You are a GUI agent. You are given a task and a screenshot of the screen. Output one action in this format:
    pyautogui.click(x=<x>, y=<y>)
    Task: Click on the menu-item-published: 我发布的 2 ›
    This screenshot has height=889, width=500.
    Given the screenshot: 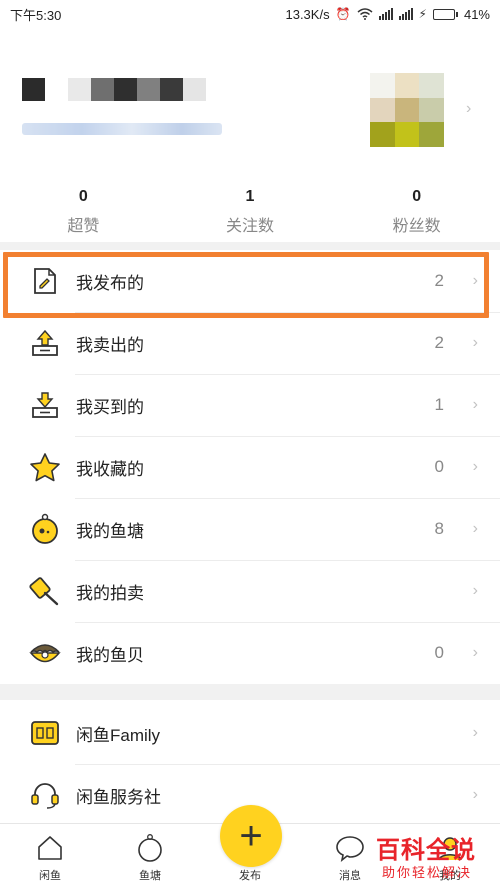 What is the action you would take?
    pyautogui.click(x=250, y=281)
    